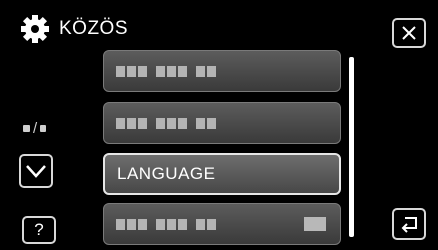 The height and width of the screenshot is (250, 438). I want to click on page-indicator: /, so click(35, 128).